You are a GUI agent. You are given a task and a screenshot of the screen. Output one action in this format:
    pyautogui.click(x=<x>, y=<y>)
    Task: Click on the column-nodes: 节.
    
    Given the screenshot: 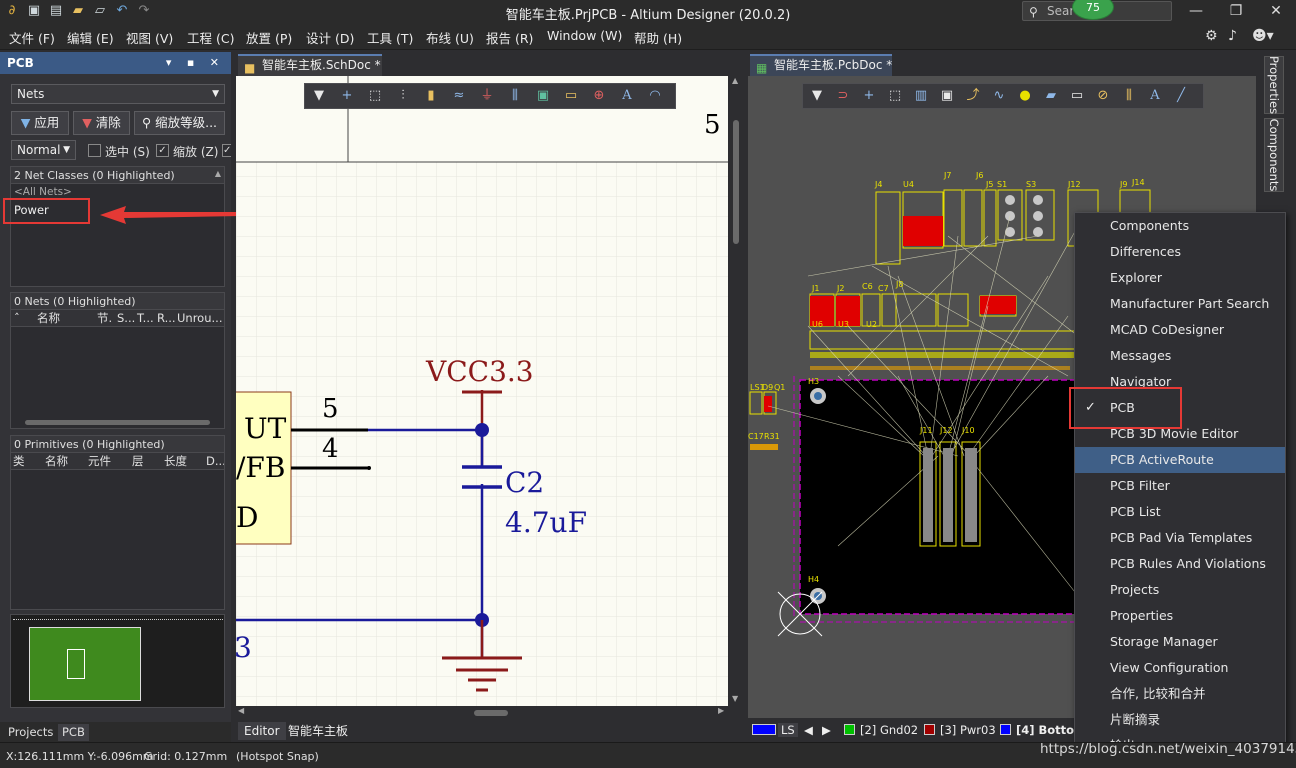 What is the action you would take?
    pyautogui.click(x=104, y=318)
    